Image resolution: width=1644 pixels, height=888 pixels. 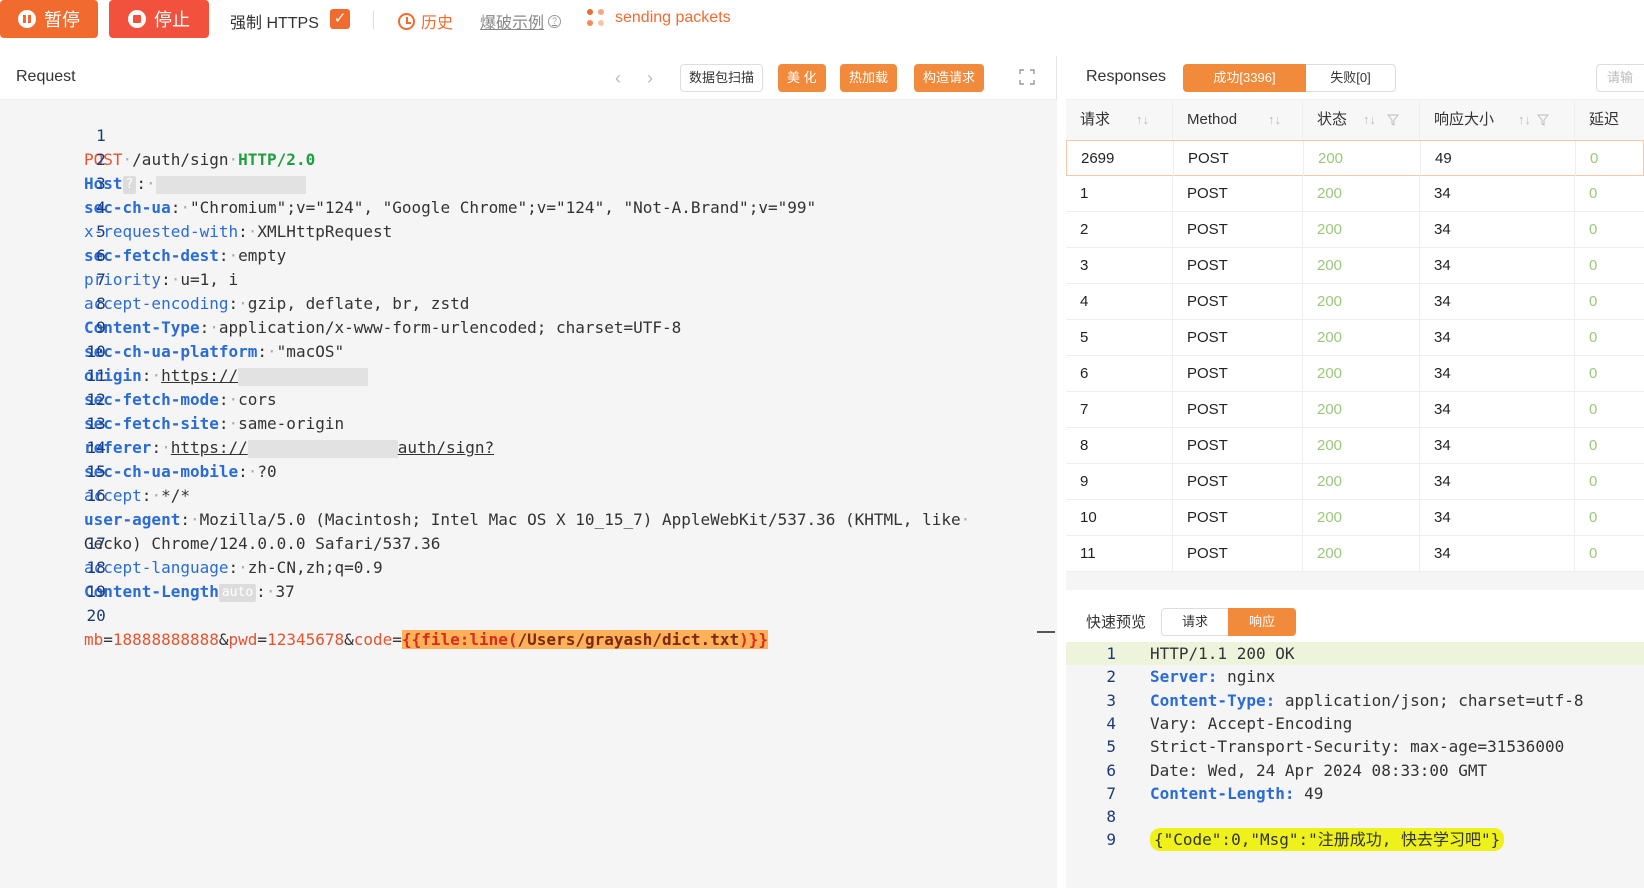 What do you see at coordinates (289, 436) in the screenshot?
I see `code-line: 13 referer:·https://auth/sign?` at bounding box center [289, 436].